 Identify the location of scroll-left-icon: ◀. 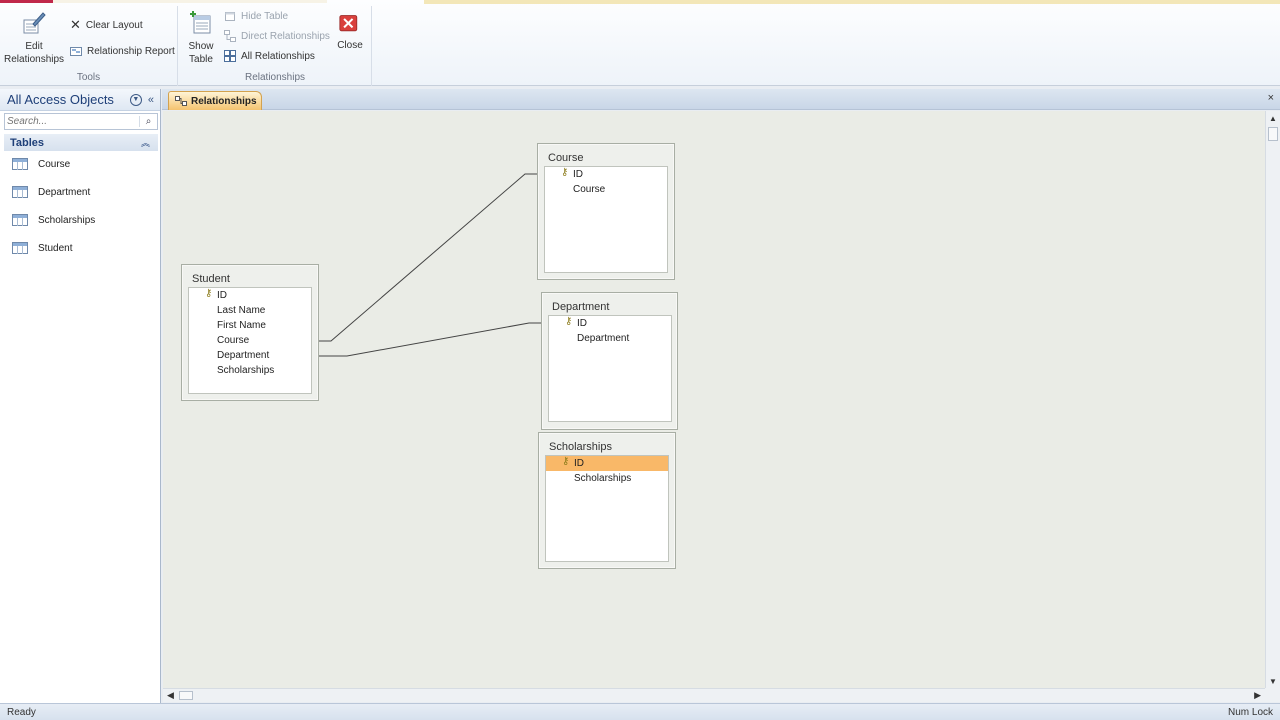
(170, 695).